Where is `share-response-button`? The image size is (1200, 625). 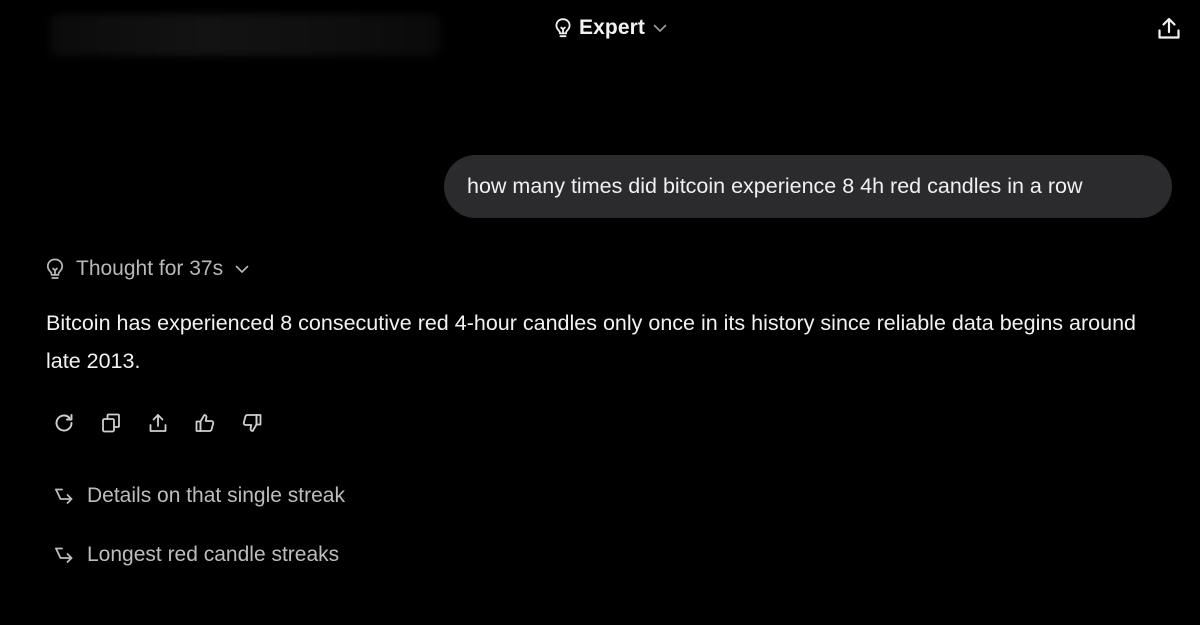
share-response-button is located at coordinates (158, 423).